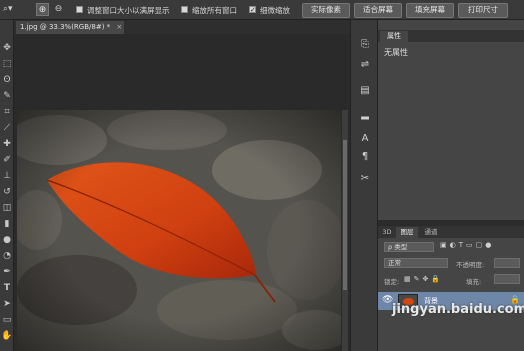 This screenshot has height=351, width=524. What do you see at coordinates (65, 27) in the screenshot?
I see `document-tab-title: 1.jpg @ 33.3%(RGB/8#) *` at bounding box center [65, 27].